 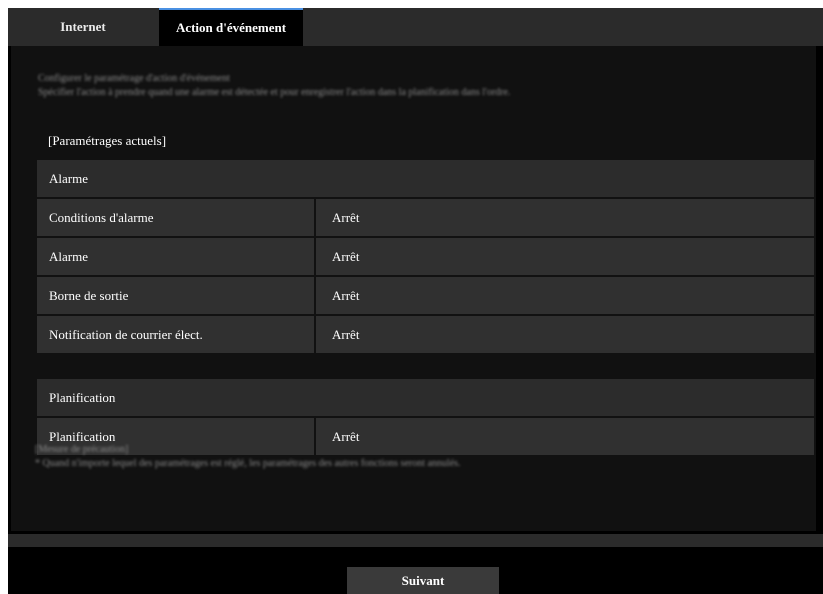 What do you see at coordinates (175, 217) in the screenshot?
I see `row-label: Conditions d'alarme` at bounding box center [175, 217].